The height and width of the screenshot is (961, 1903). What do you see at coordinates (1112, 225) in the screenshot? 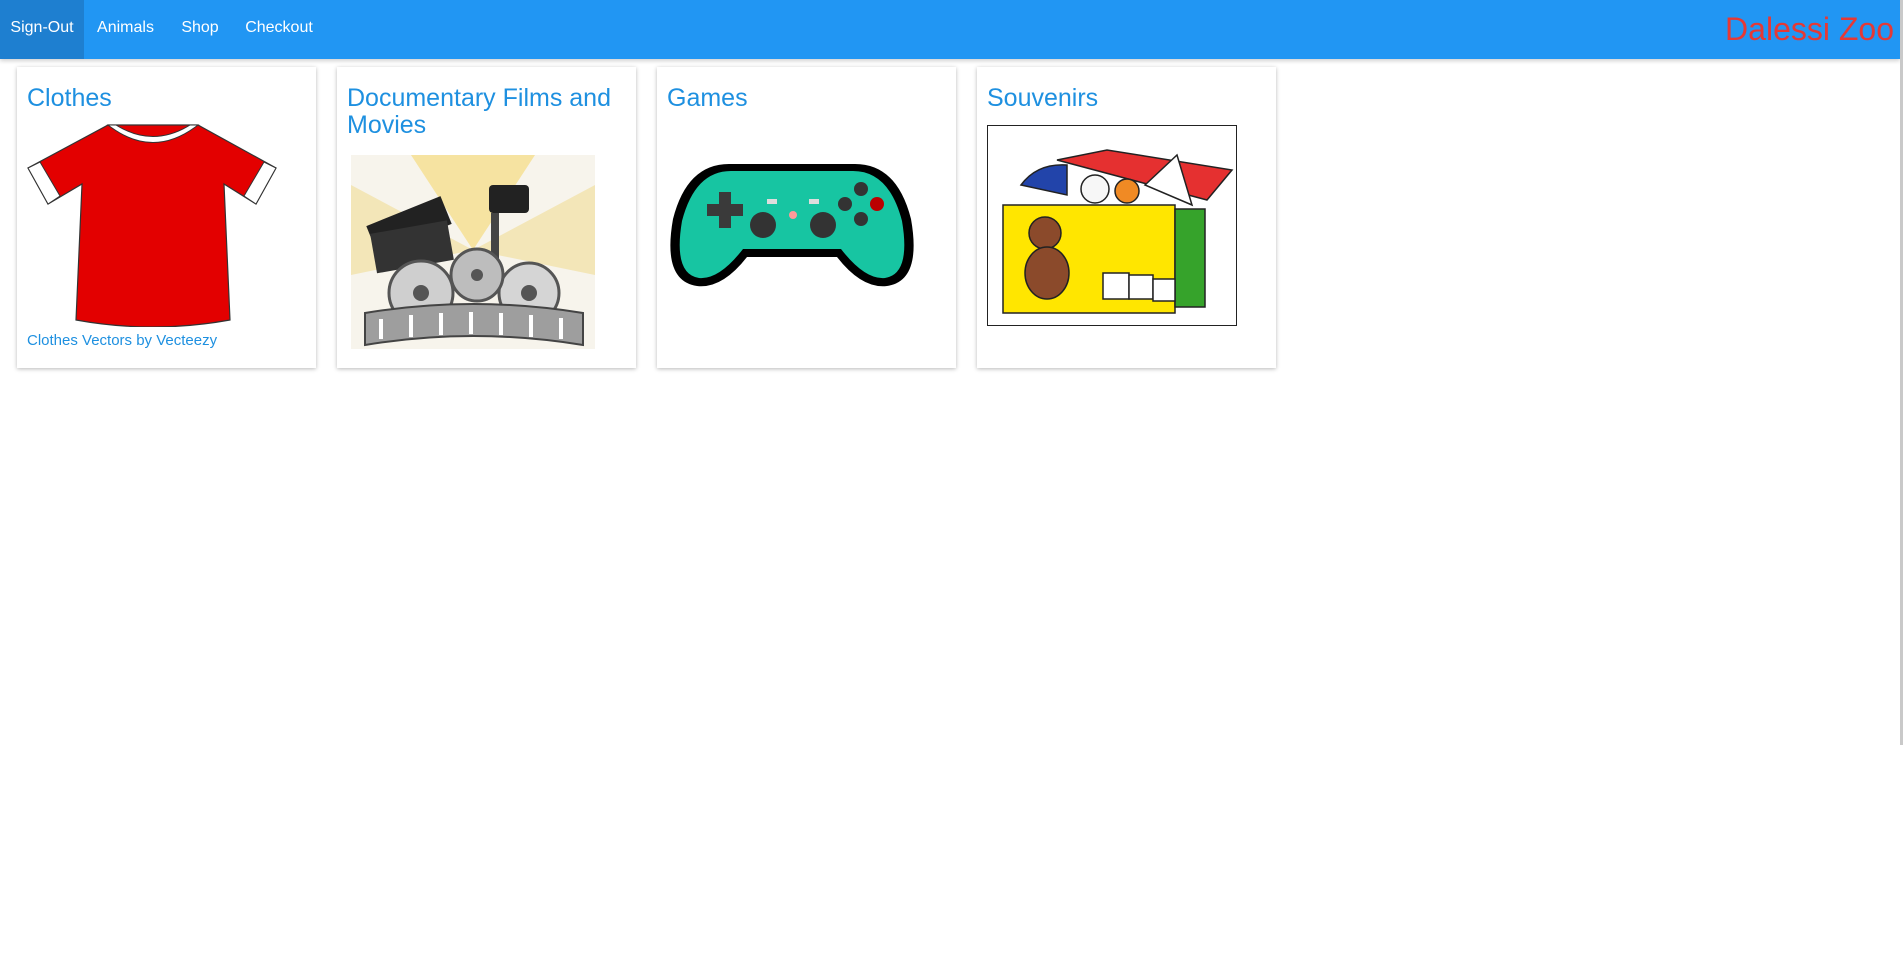
I see `toy-box-icon` at bounding box center [1112, 225].